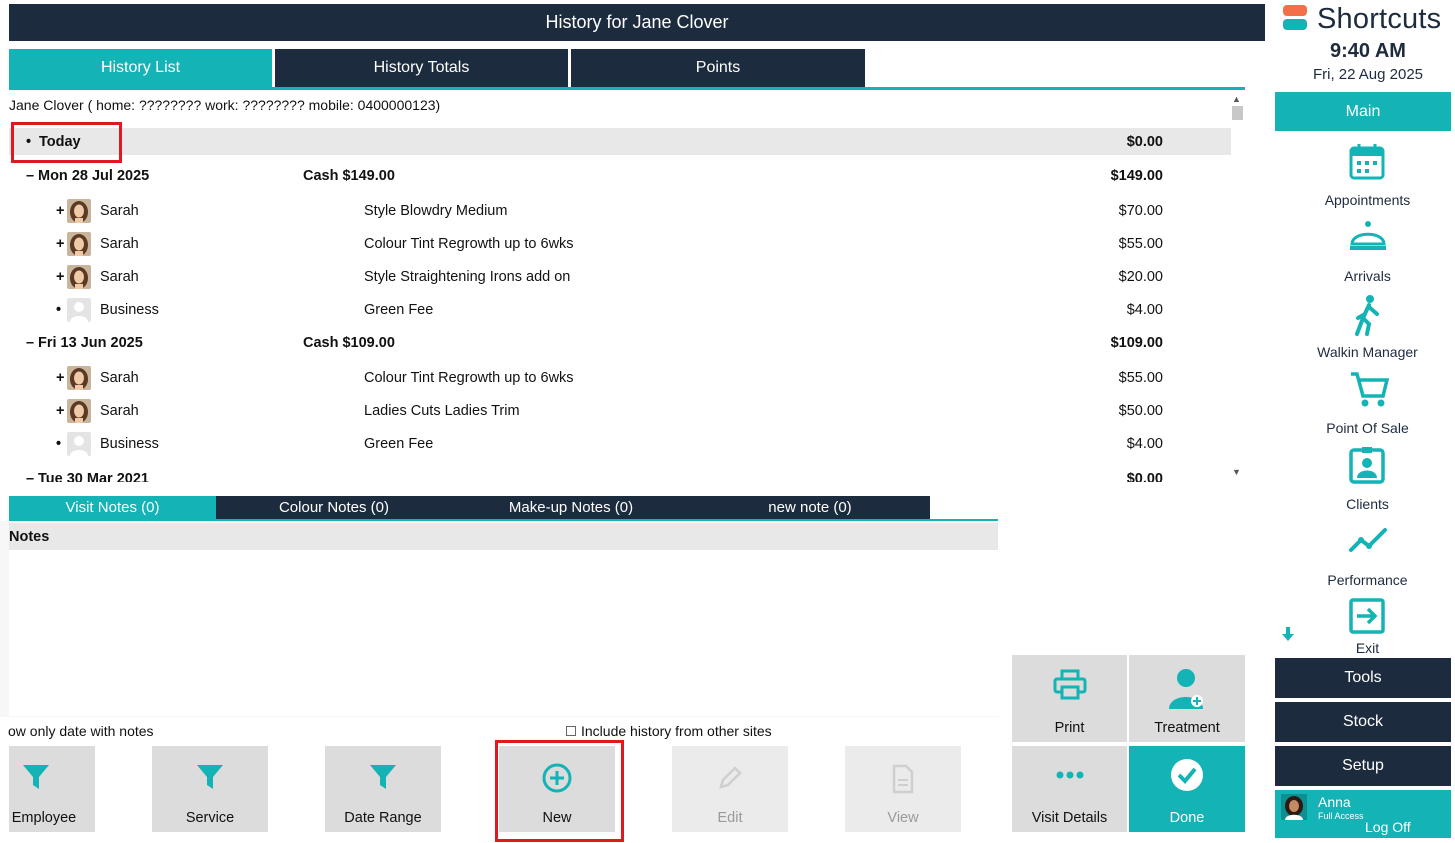 This screenshot has height=843, width=1455. Describe the element at coordinates (1365, 554) in the screenshot. I see `sidebar-item-performance: Performance` at that location.